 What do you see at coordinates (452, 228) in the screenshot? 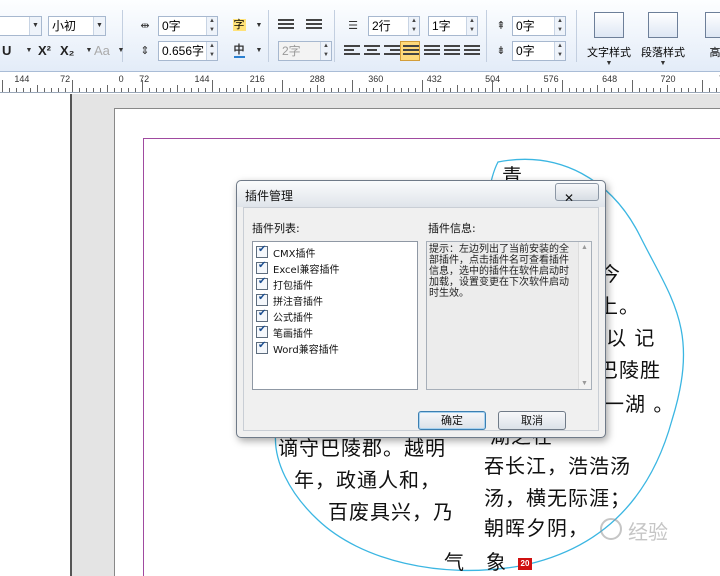
I see `plugin-info-label: 插件信息:` at bounding box center [452, 228].